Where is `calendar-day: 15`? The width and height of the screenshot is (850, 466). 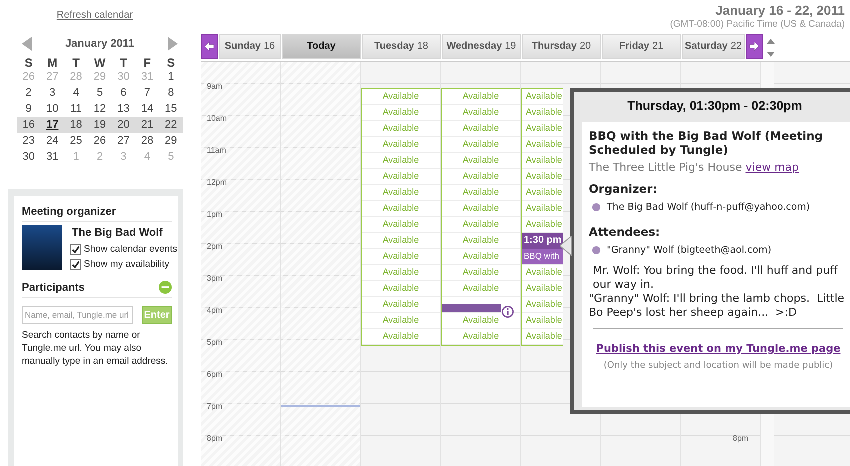
calendar-day: 15 is located at coordinates (171, 109).